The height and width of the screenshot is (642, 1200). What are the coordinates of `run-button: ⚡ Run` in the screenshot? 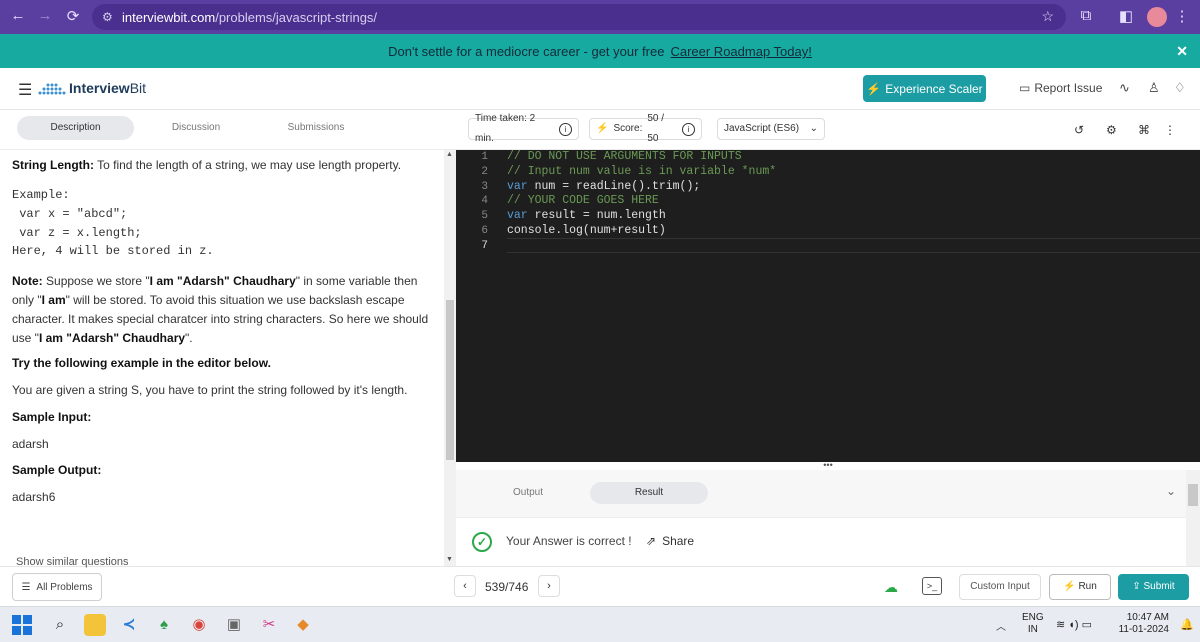 It's located at (1080, 587).